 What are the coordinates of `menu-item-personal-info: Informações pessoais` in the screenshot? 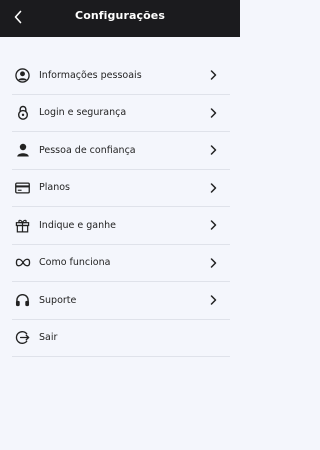 It's located at (121, 76).